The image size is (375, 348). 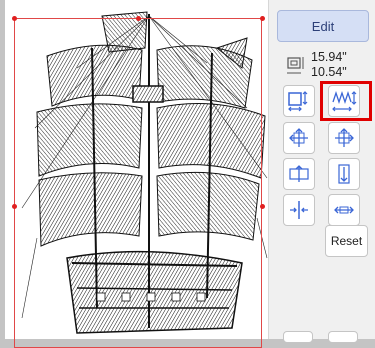 What do you see at coordinates (323, 26) in the screenshot?
I see `edit-button: Edit` at bounding box center [323, 26].